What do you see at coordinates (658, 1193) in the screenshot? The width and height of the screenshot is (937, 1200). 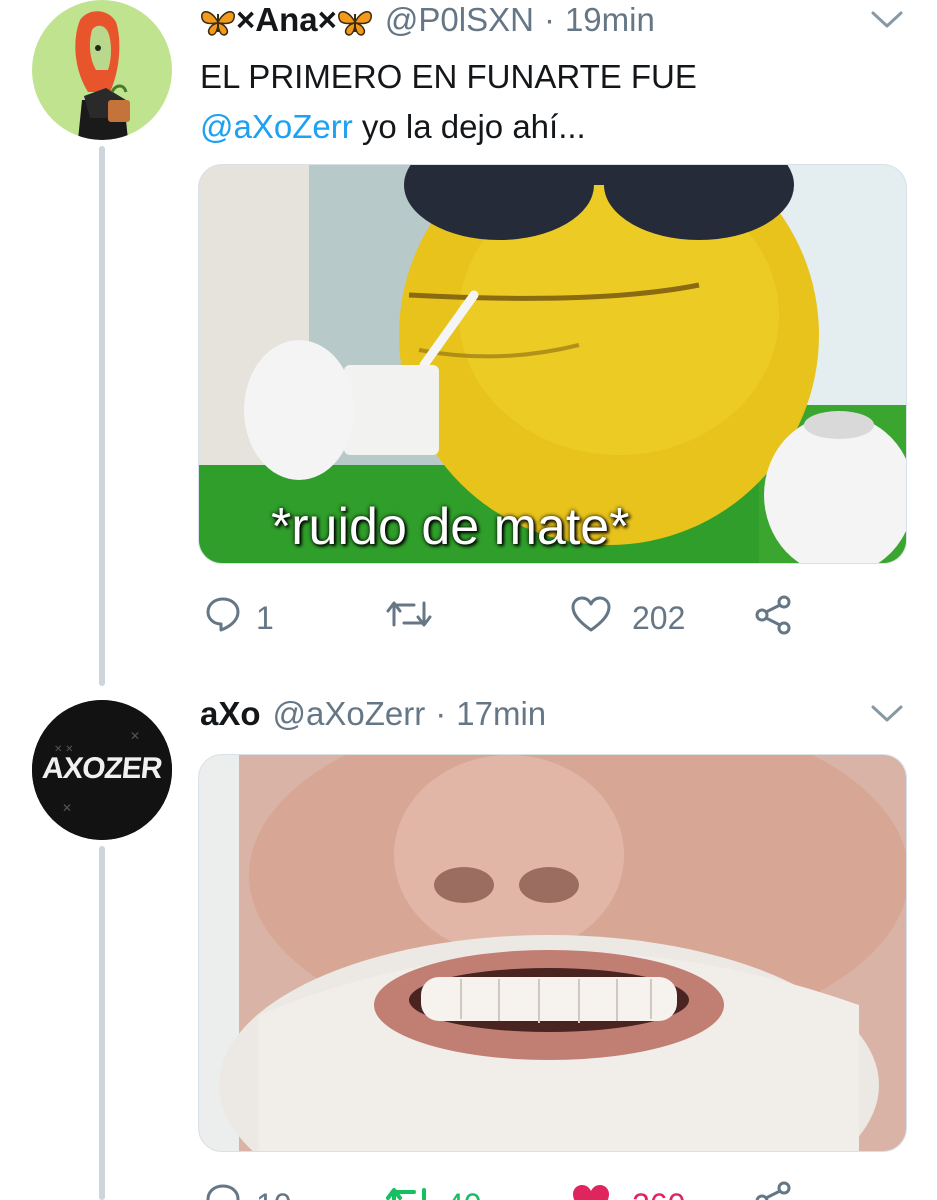 I see `like-count: 260` at bounding box center [658, 1193].